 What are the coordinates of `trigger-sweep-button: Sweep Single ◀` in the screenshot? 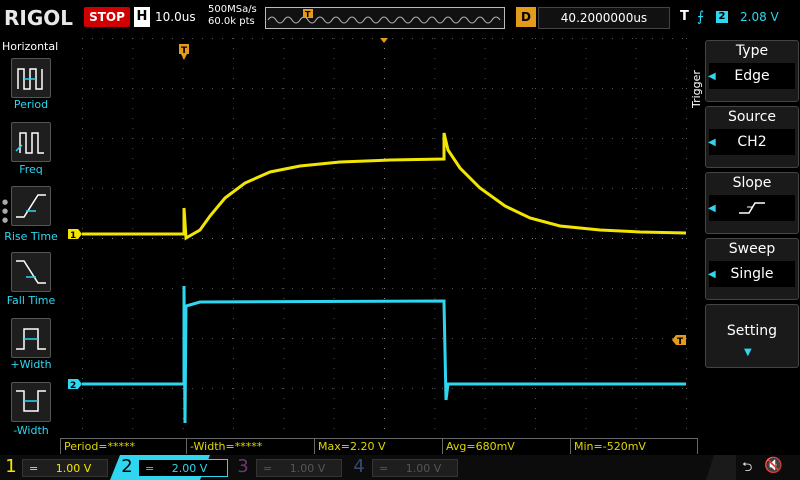 It's located at (752, 269).